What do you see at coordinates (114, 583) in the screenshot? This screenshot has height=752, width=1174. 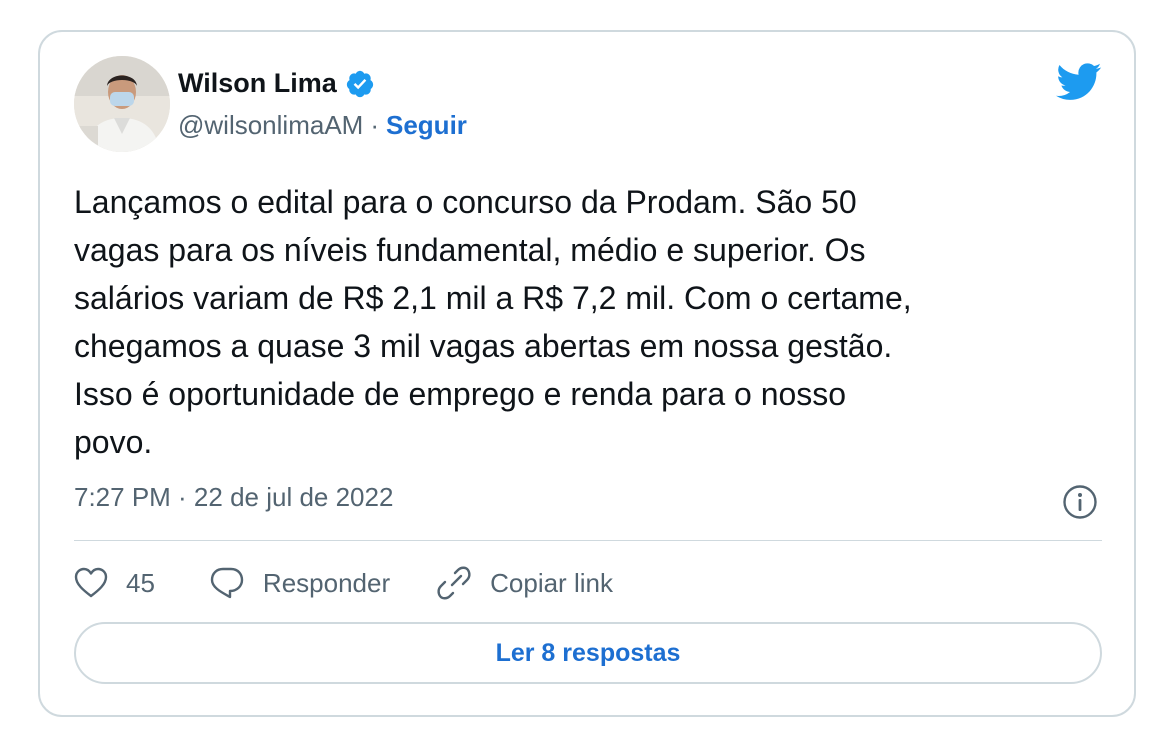 I see `like-button: 45` at bounding box center [114, 583].